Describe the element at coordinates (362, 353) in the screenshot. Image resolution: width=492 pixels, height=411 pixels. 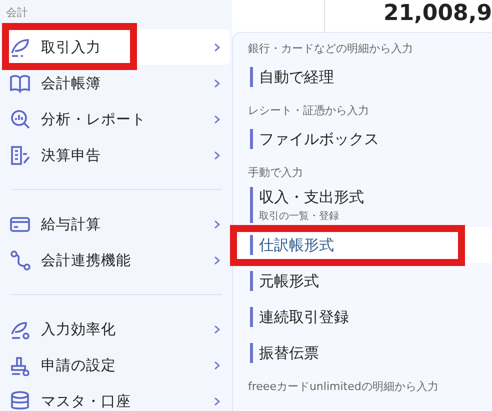
I see `submenu-item: 振替伝票` at that location.